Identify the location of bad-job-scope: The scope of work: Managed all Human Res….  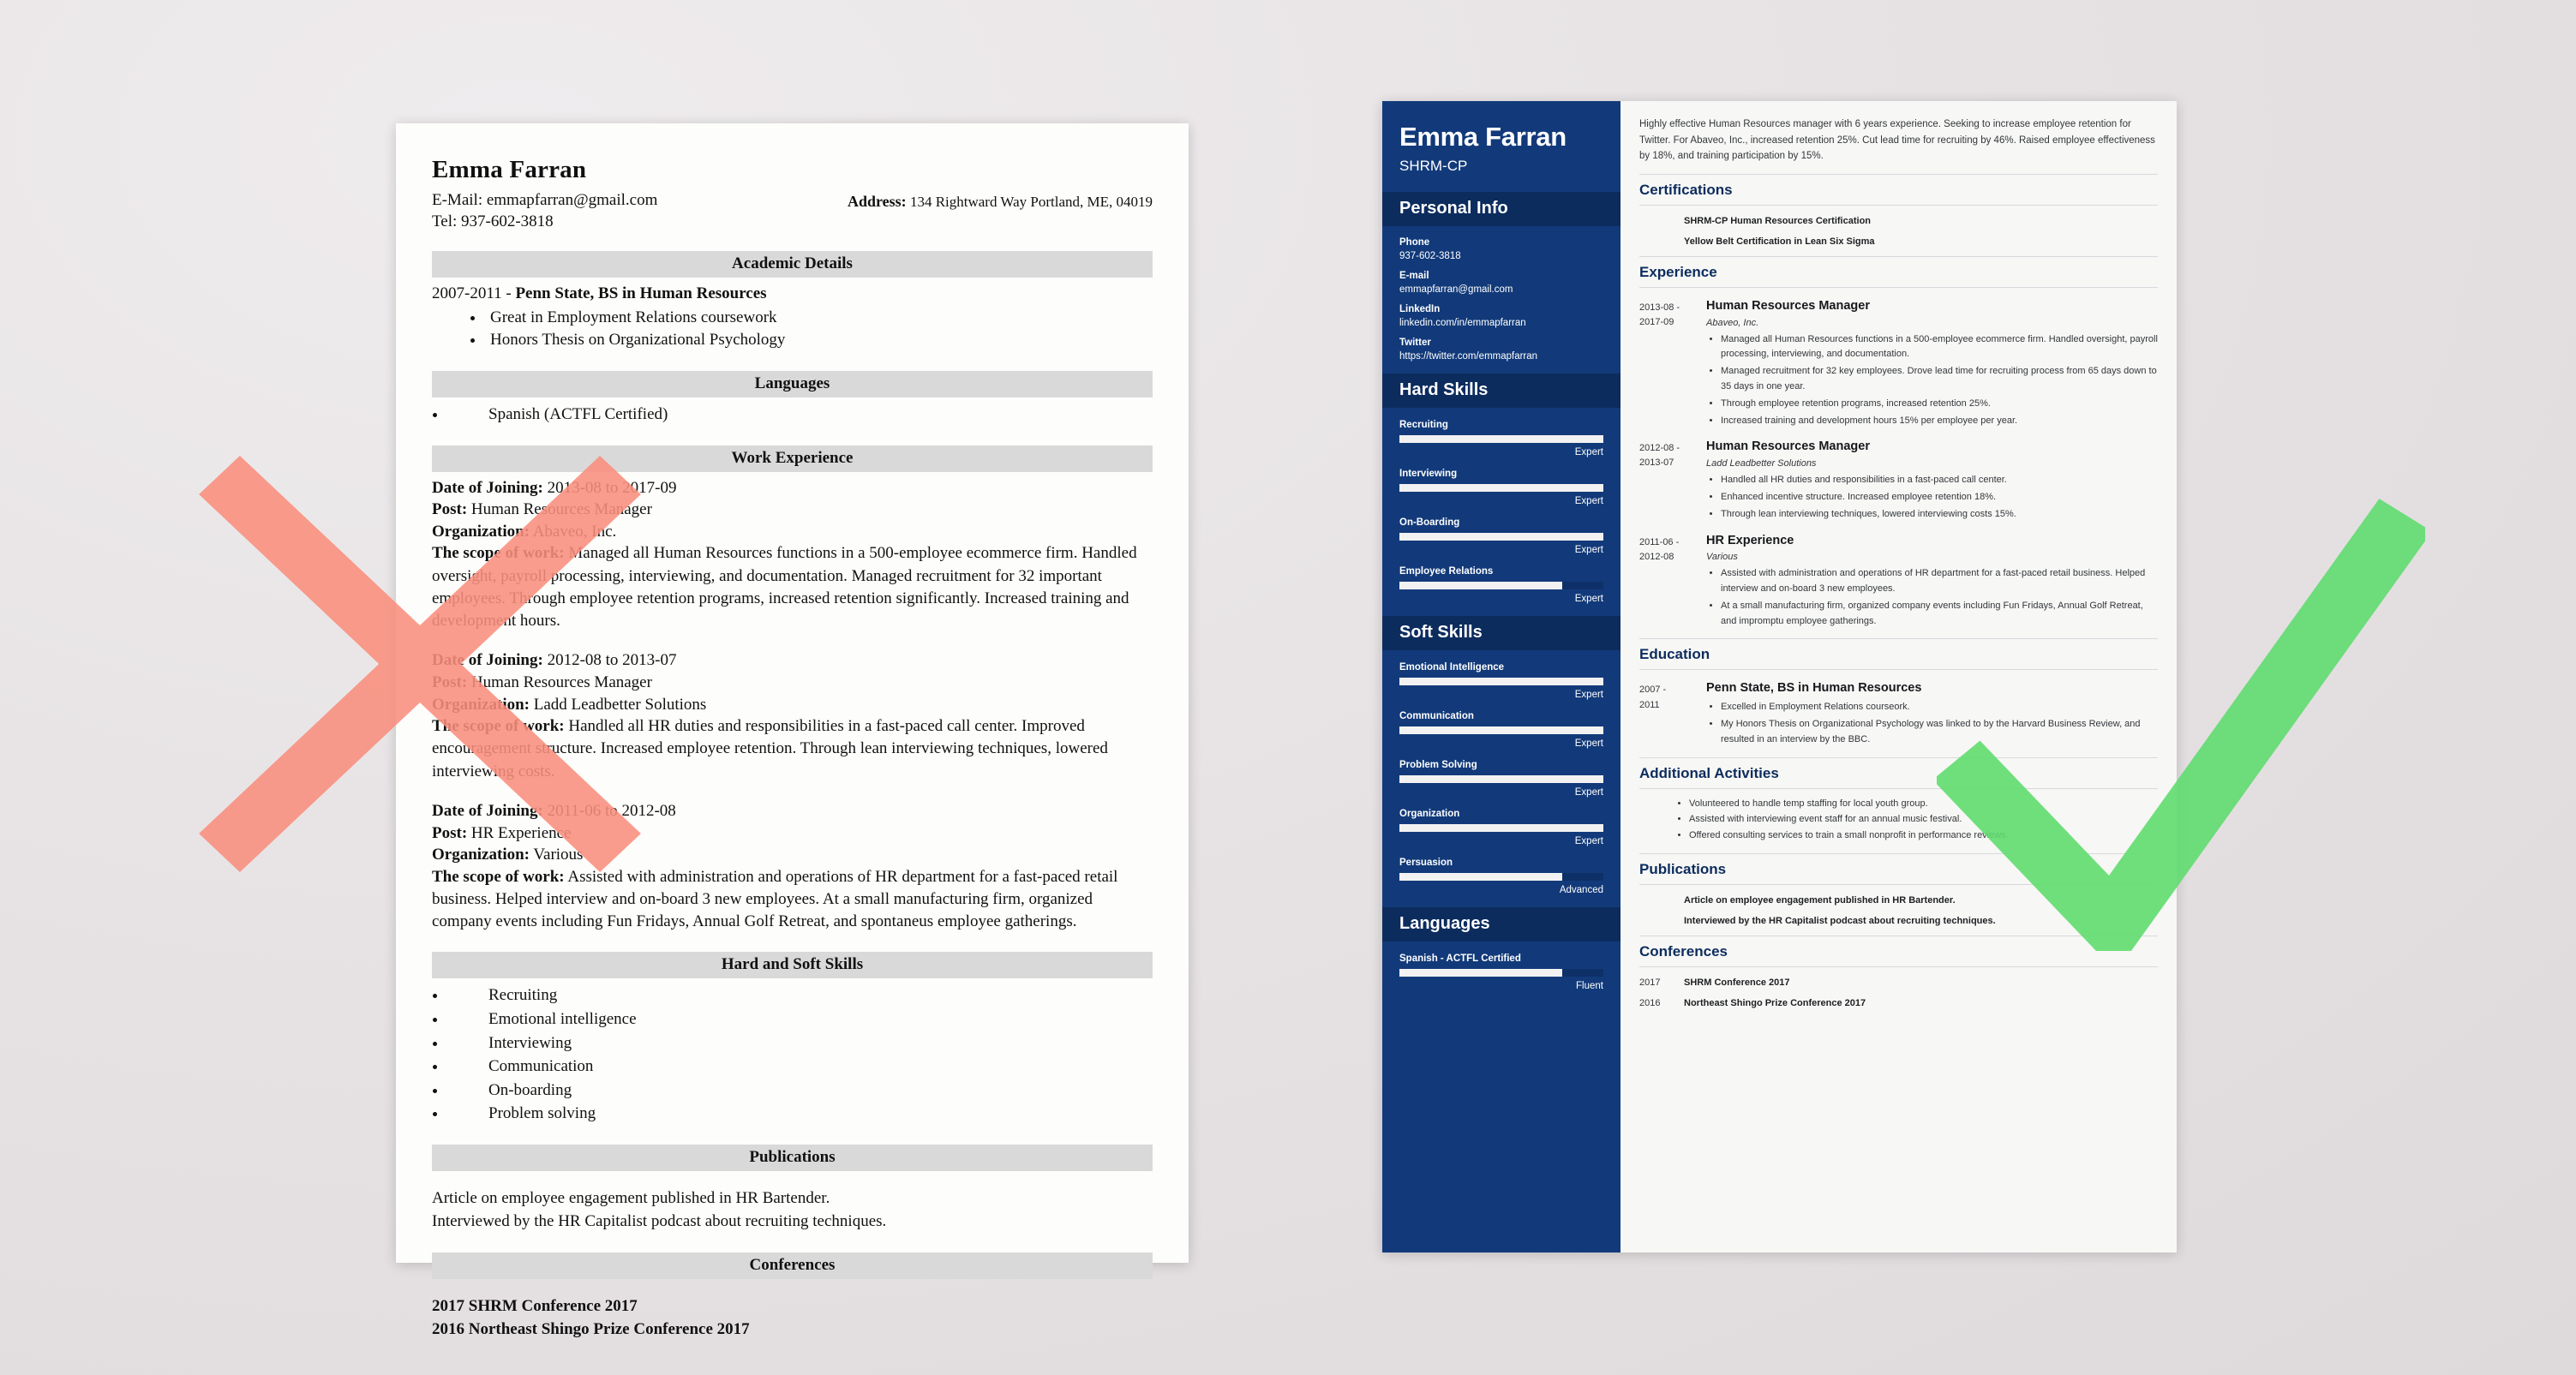
(792, 587).